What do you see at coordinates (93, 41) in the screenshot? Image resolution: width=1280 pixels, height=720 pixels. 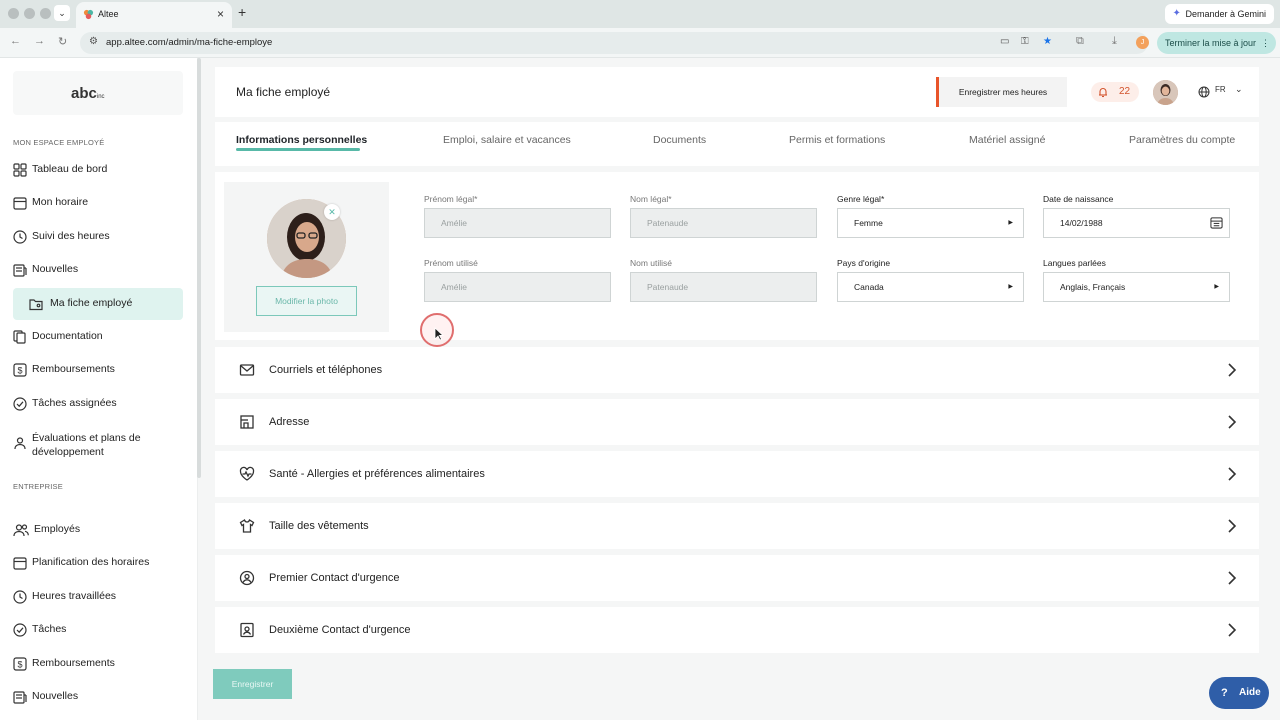 I see `site-info-icon: ⚙` at bounding box center [93, 41].